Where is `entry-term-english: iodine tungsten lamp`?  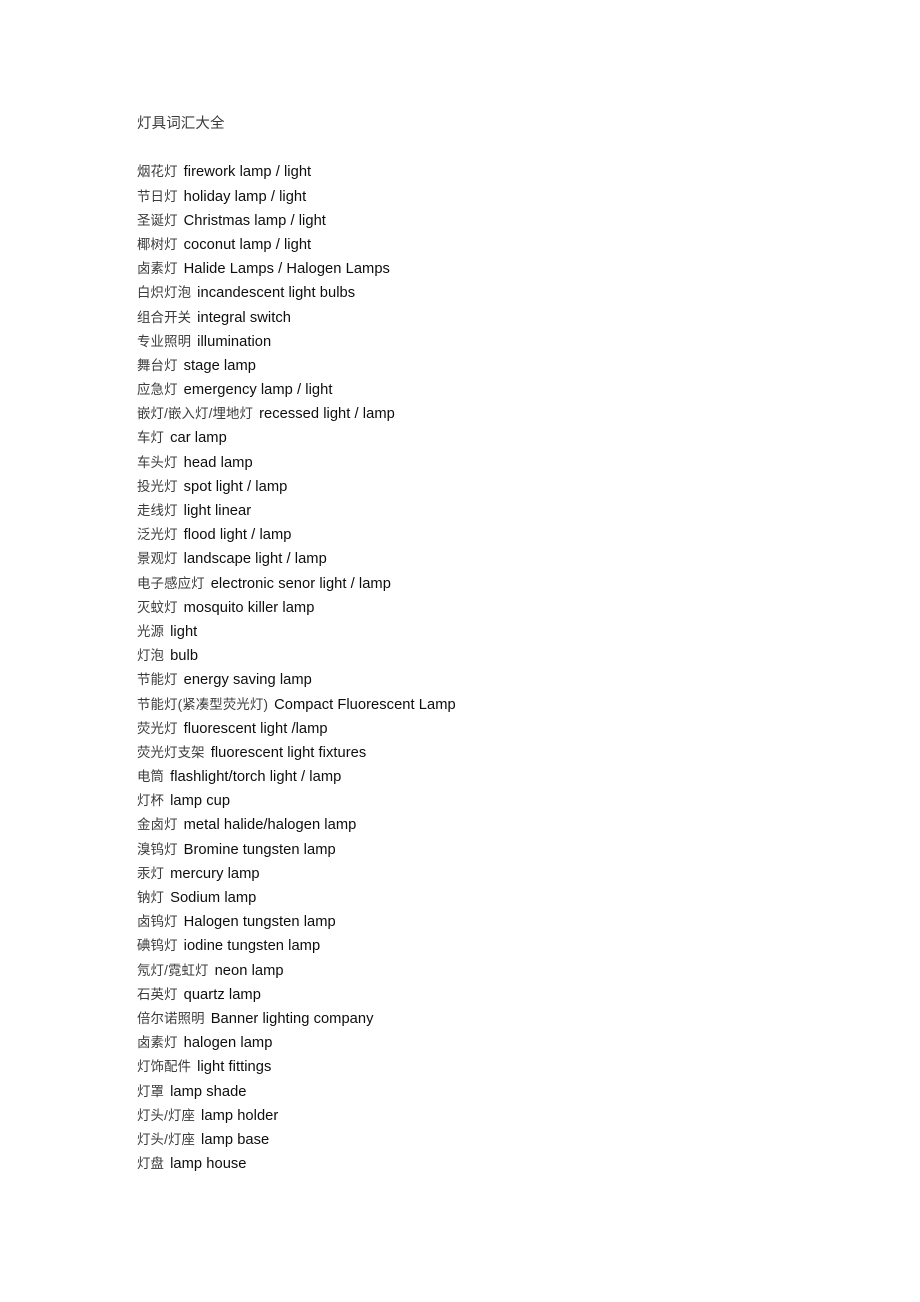 entry-term-english: iodine tungsten lamp is located at coordinates (252, 946).